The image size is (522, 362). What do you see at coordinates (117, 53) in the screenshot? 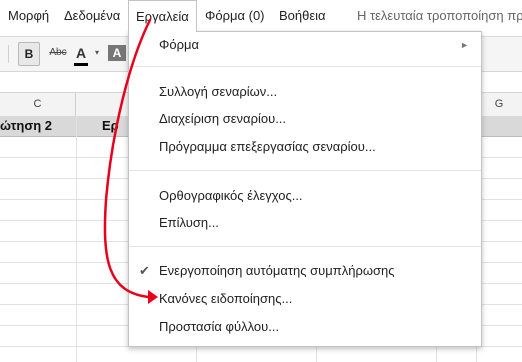
I see `highlight-color-button: A` at bounding box center [117, 53].